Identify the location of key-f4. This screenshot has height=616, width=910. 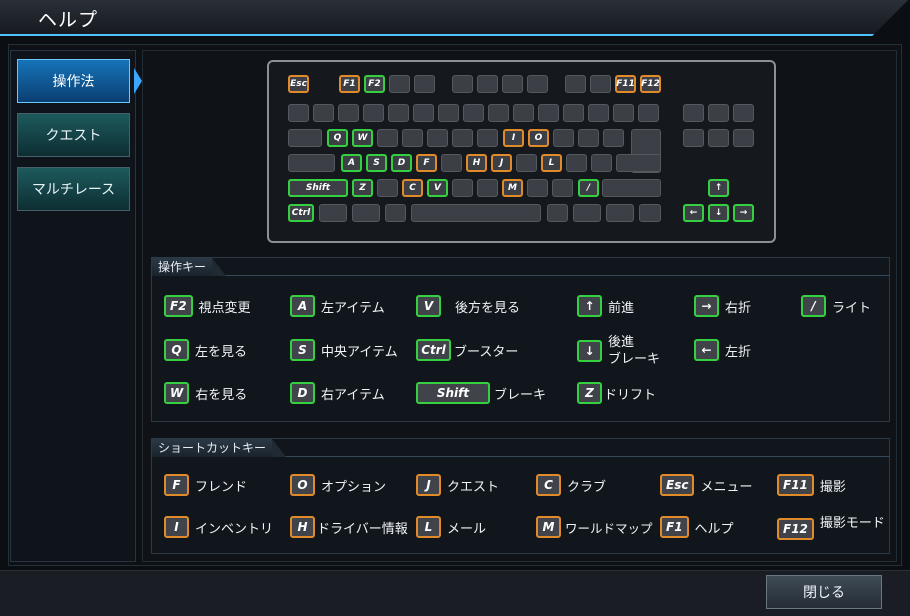
(424, 84).